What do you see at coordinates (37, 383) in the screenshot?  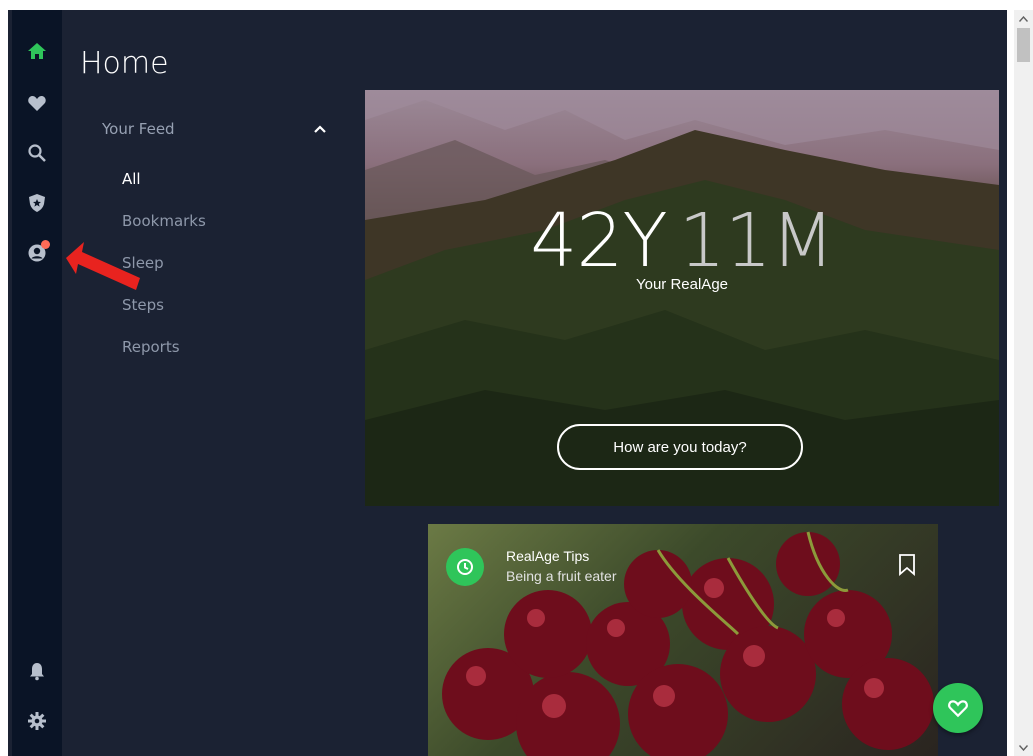 I see `icon-rail` at bounding box center [37, 383].